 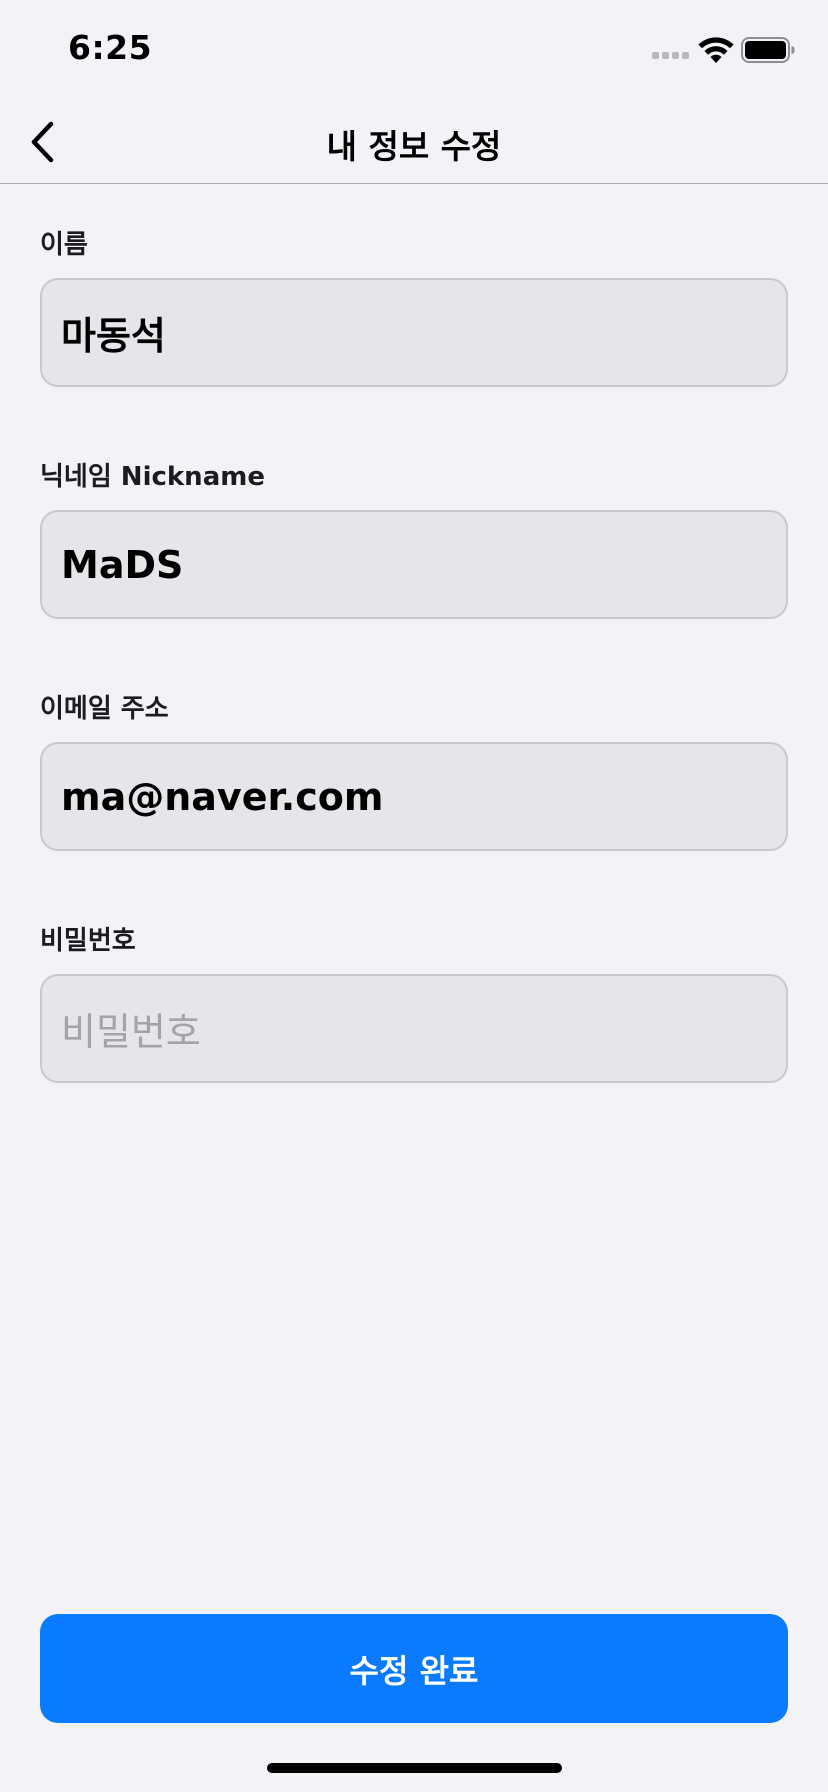 I want to click on battery-icon, so click(x=768, y=50).